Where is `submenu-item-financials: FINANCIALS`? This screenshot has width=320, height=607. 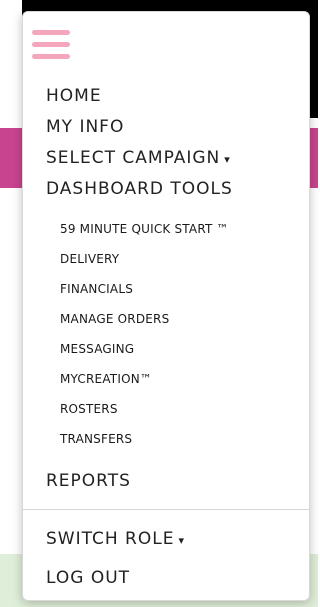 submenu-item-financials: FINANCIALS is located at coordinates (96, 289).